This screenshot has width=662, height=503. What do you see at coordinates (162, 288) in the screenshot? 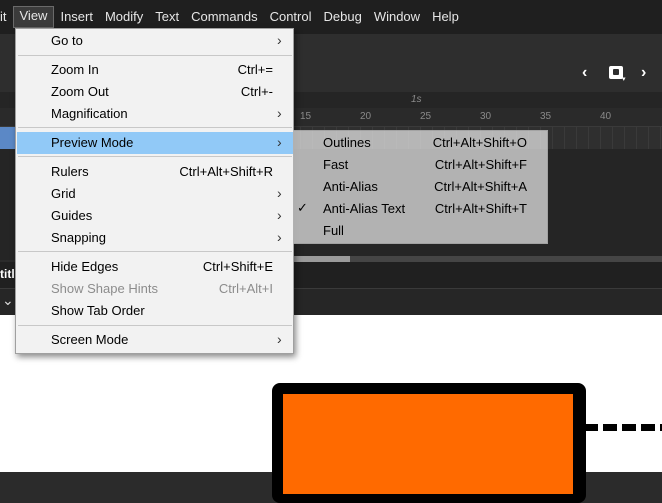
I see `menu-item-show-shape-hints: Show Shape Hints Ctrl+Alt+I` at bounding box center [162, 288].